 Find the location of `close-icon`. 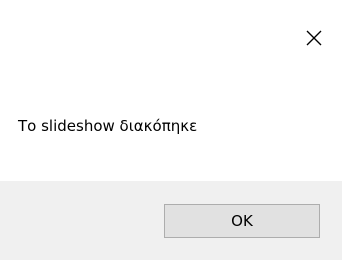

close-icon is located at coordinates (314, 38).